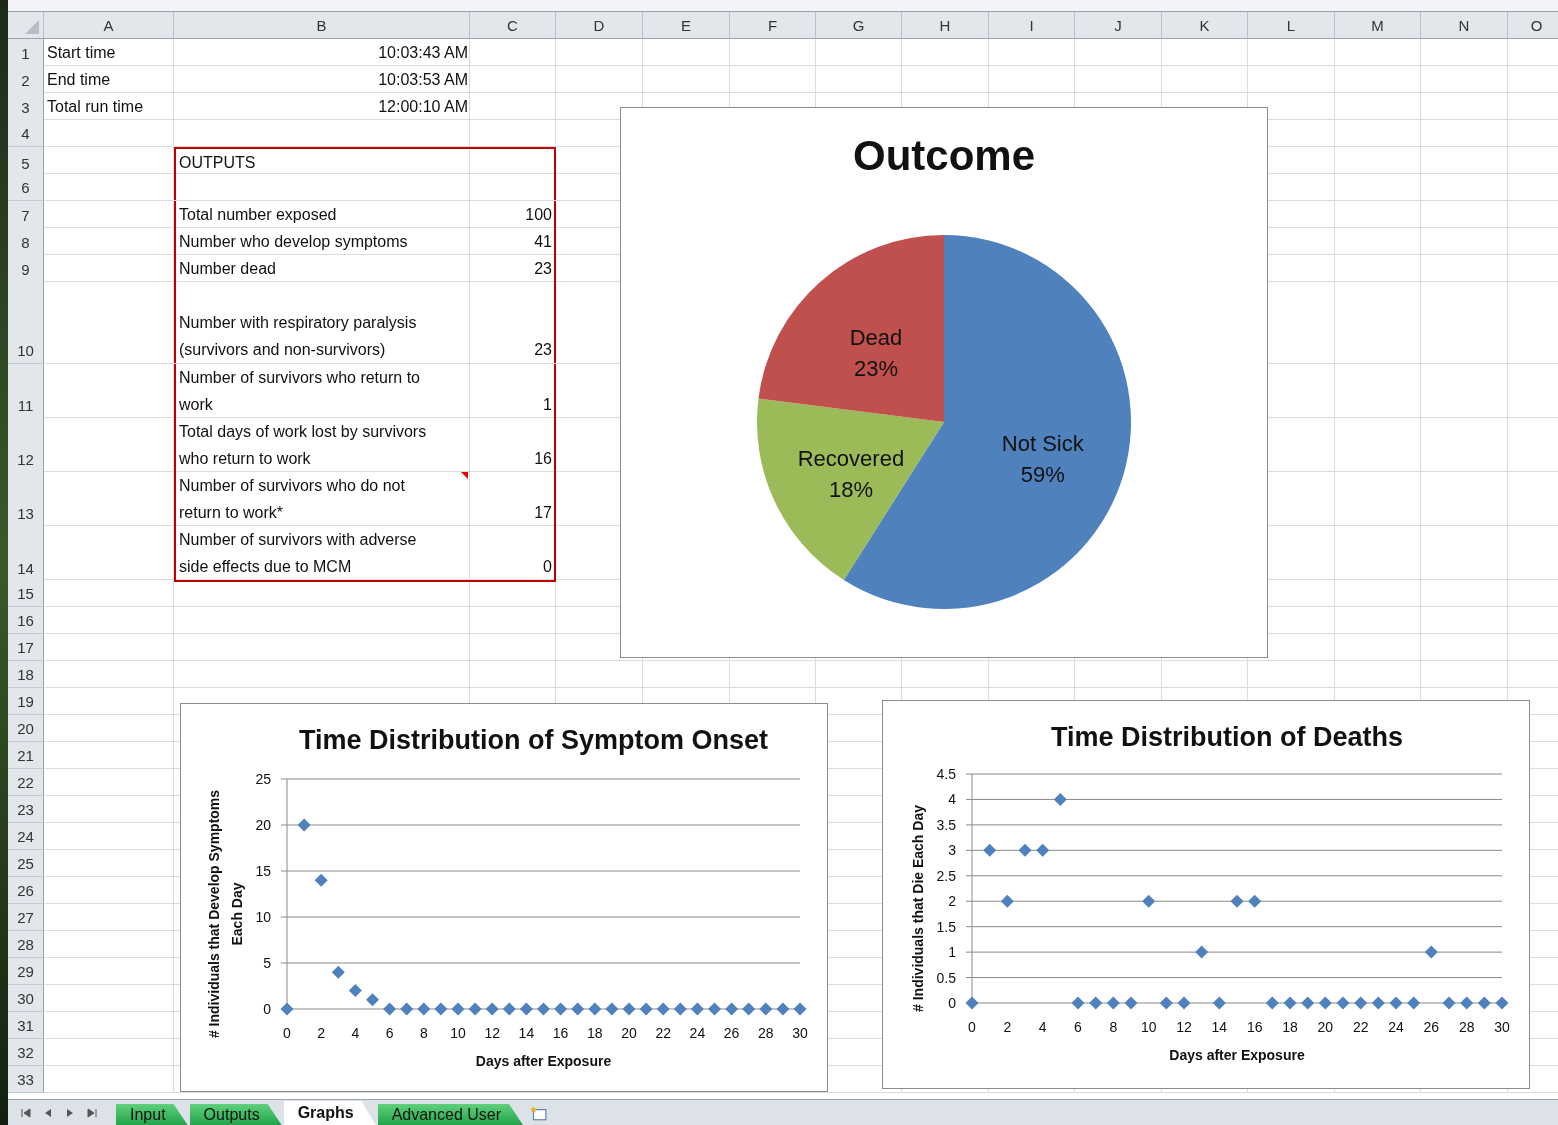 This screenshot has height=1125, width=1558. Describe the element at coordinates (945, 25) in the screenshot. I see `column-header: H` at that location.